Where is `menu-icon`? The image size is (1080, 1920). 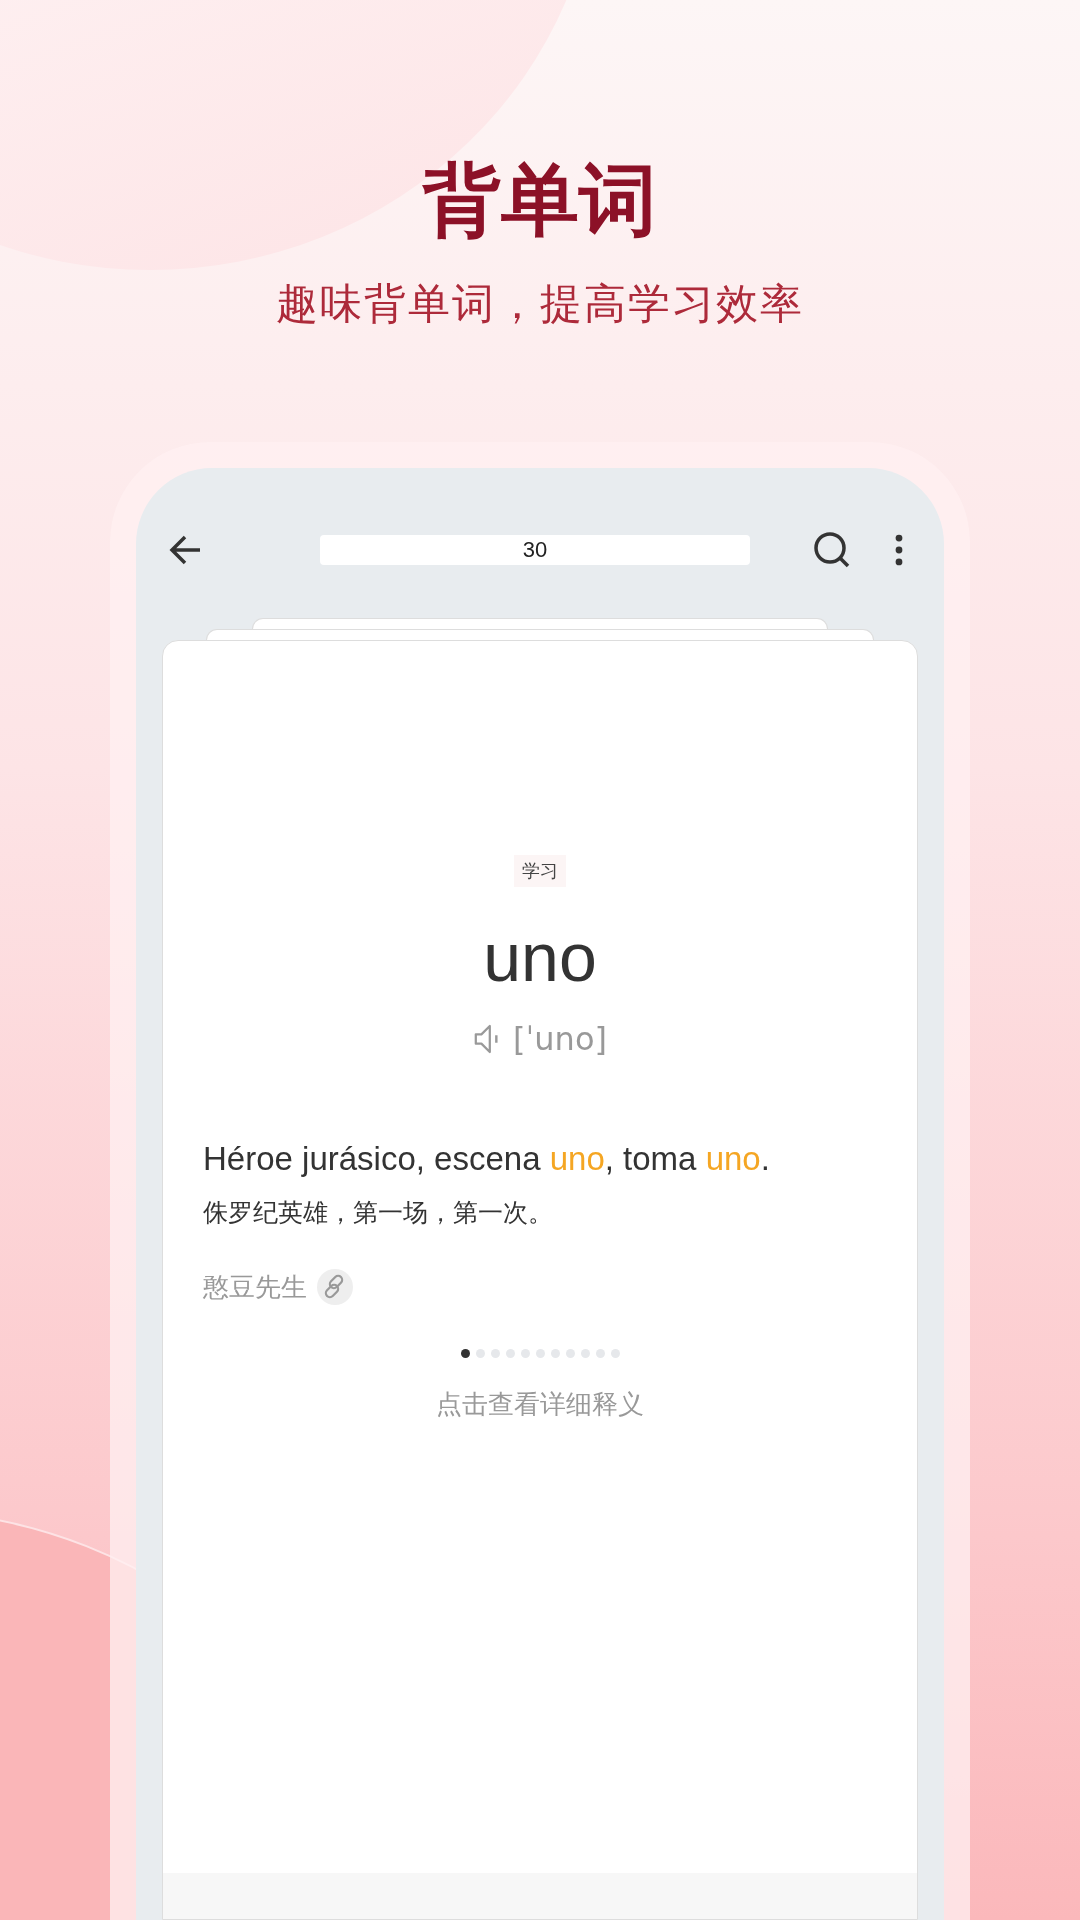
menu-icon is located at coordinates (899, 550).